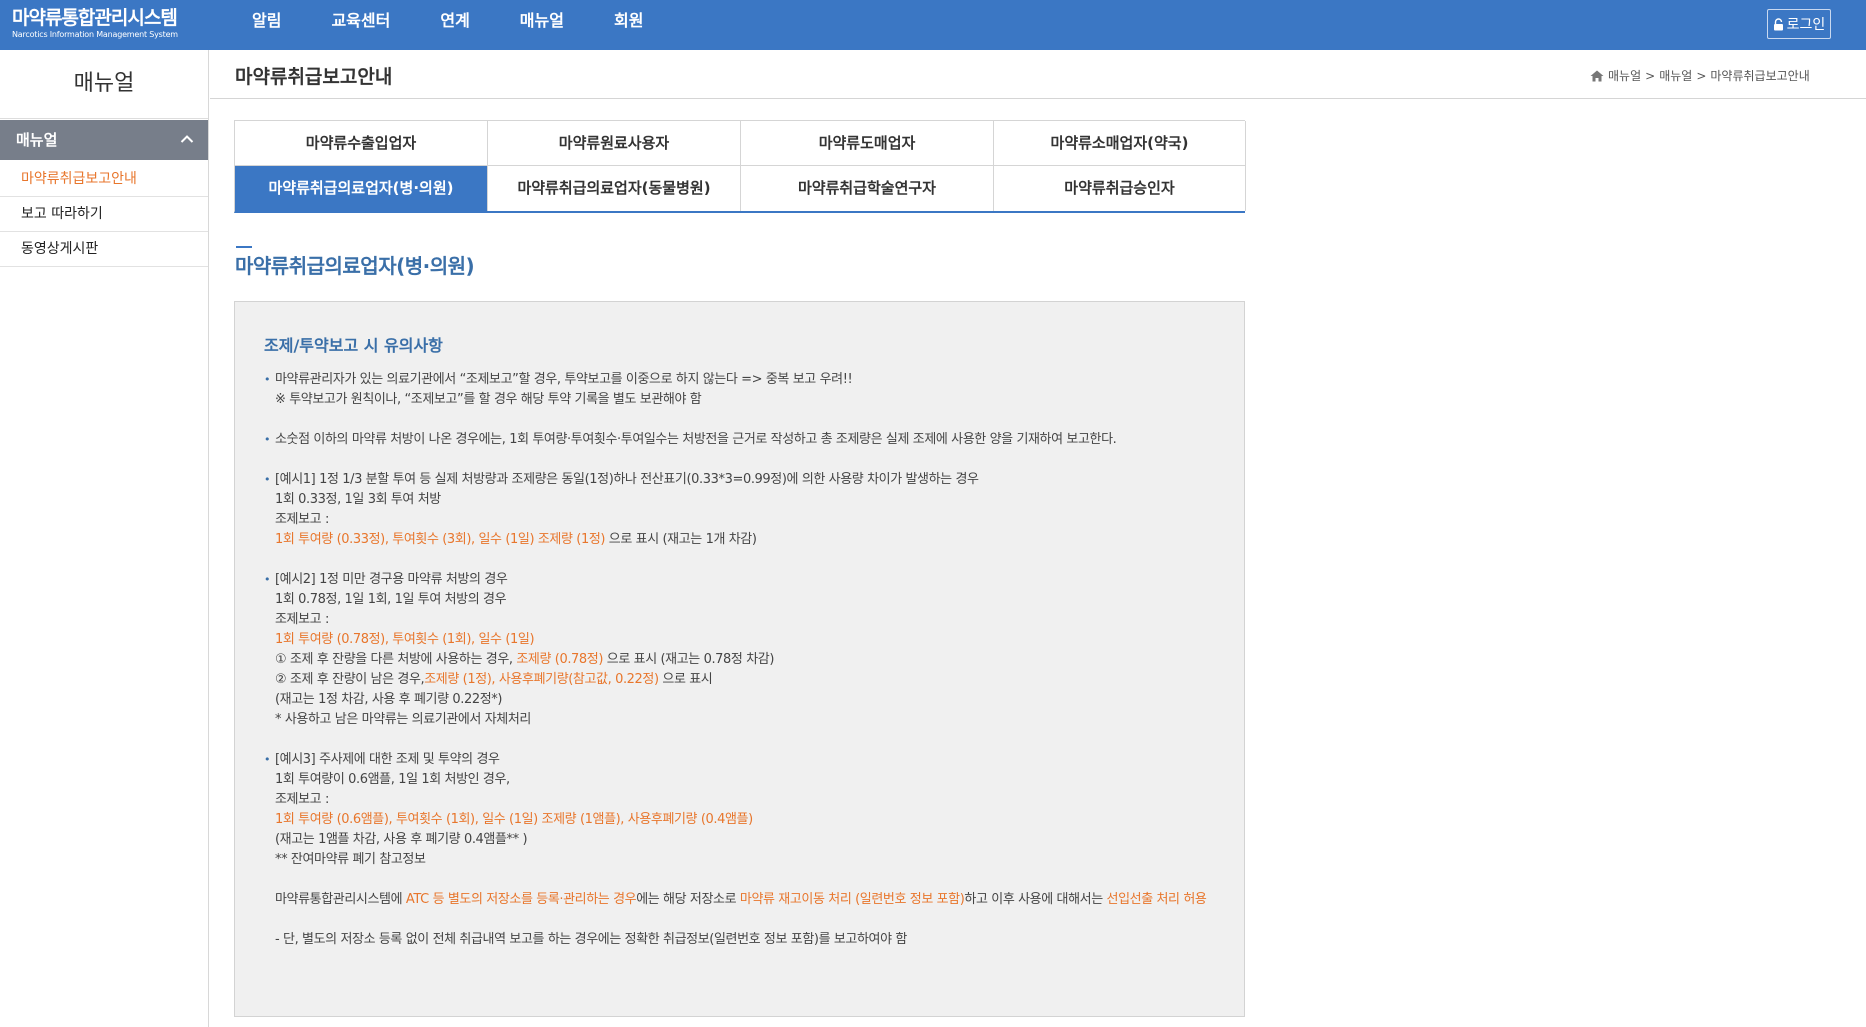 Image resolution: width=1866 pixels, height=1027 pixels. I want to click on sidebar-group-label: 매뉴얼, so click(37, 140).